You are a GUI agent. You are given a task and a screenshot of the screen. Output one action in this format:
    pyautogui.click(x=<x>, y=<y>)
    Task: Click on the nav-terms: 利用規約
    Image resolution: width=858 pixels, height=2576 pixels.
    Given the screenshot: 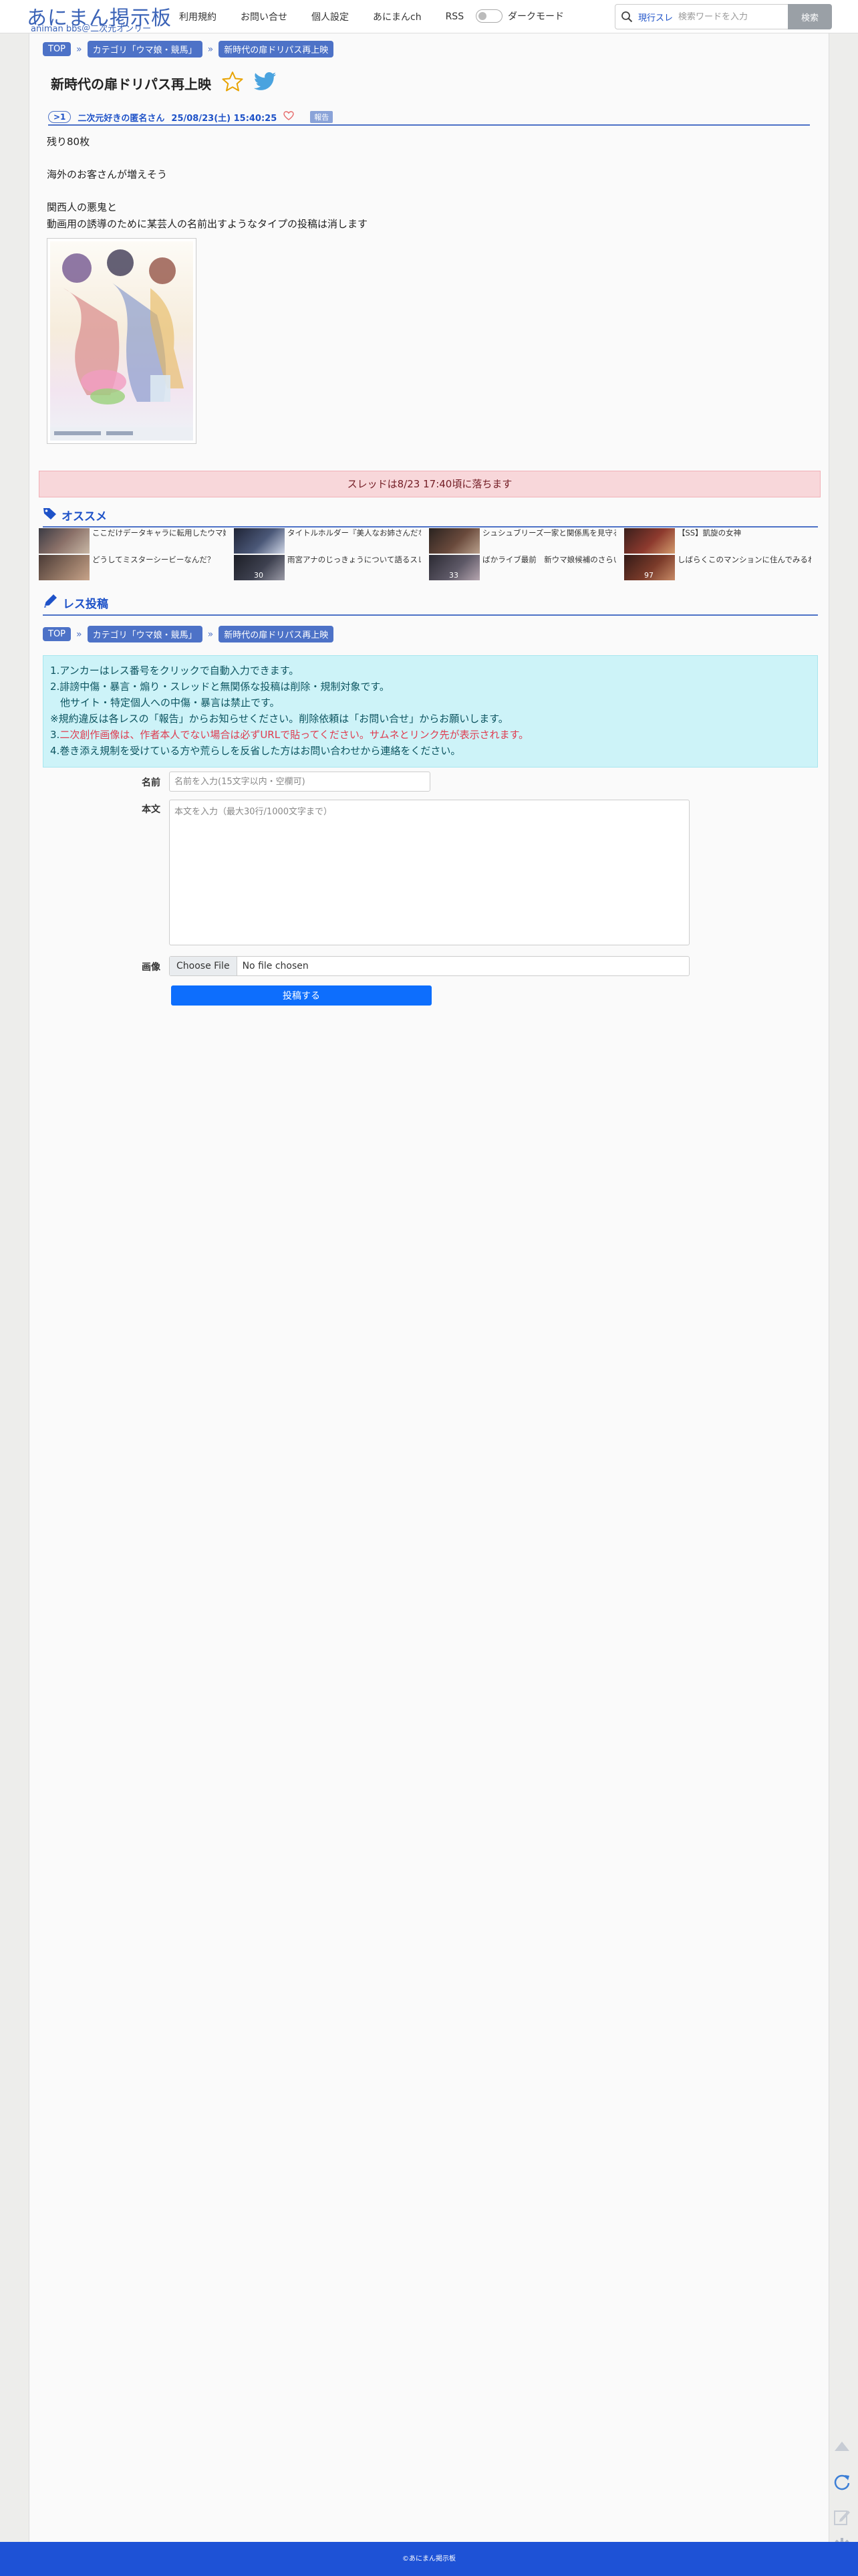 What is the action you would take?
    pyautogui.click(x=198, y=16)
    